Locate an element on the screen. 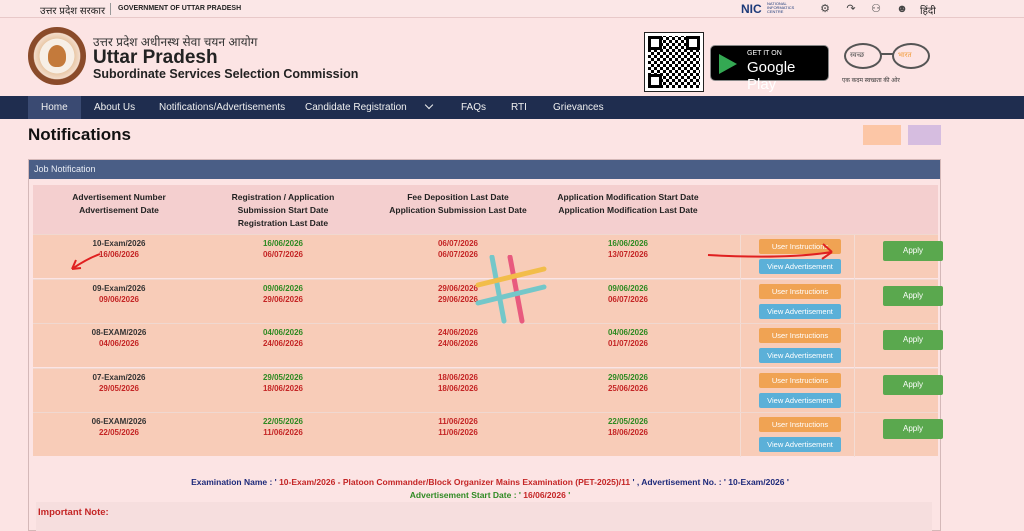 The image size is (1024, 531). play-badge-text: Google Play is located at coordinates (771, 76).